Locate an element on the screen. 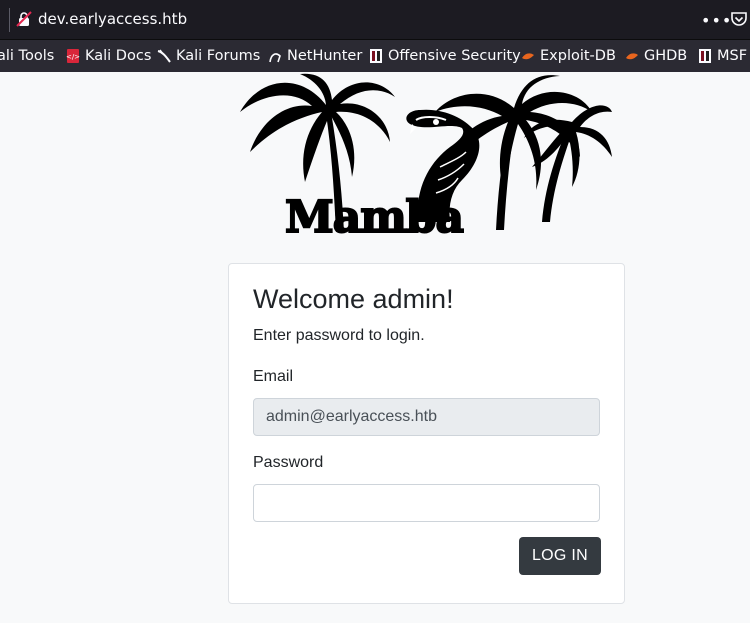 The image size is (750, 623). login-instructions: Enter password to login. is located at coordinates (339, 335).